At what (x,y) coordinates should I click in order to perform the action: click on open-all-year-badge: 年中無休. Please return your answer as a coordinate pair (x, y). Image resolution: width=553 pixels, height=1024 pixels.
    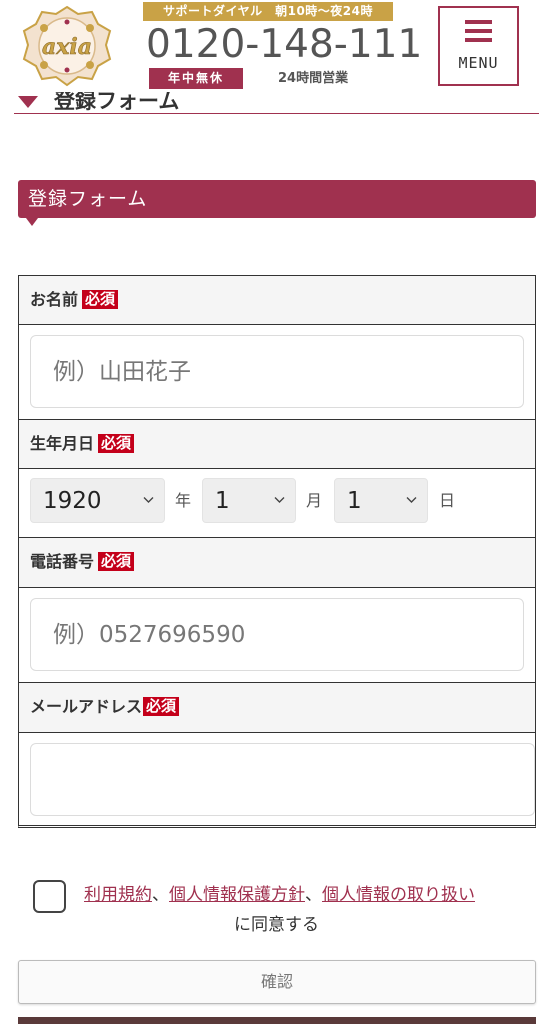
    Looking at the image, I should click on (196, 78).